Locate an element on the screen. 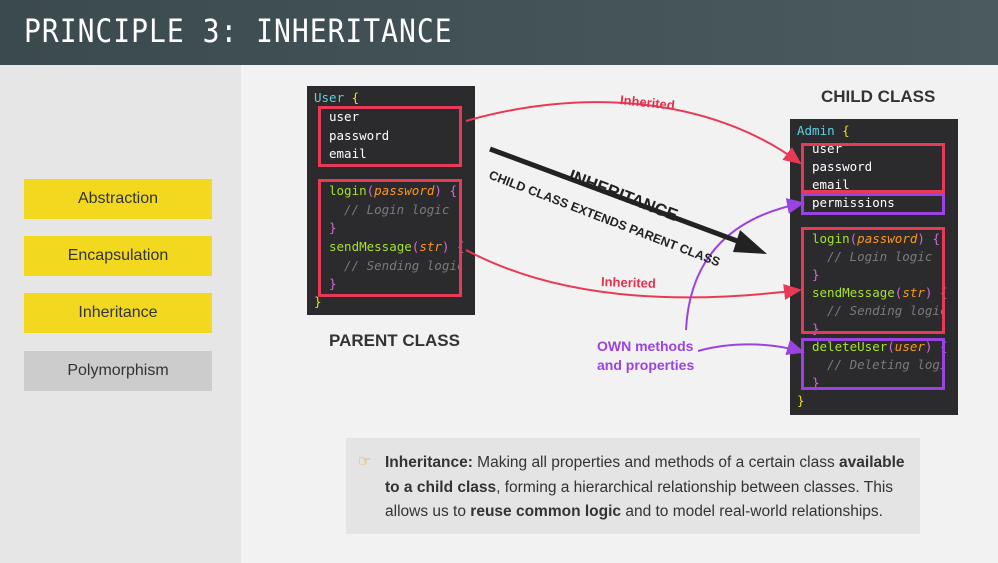 Image resolution: width=998 pixels, height=563 pixels. note-term: Inheritance: is located at coordinates (429, 462).